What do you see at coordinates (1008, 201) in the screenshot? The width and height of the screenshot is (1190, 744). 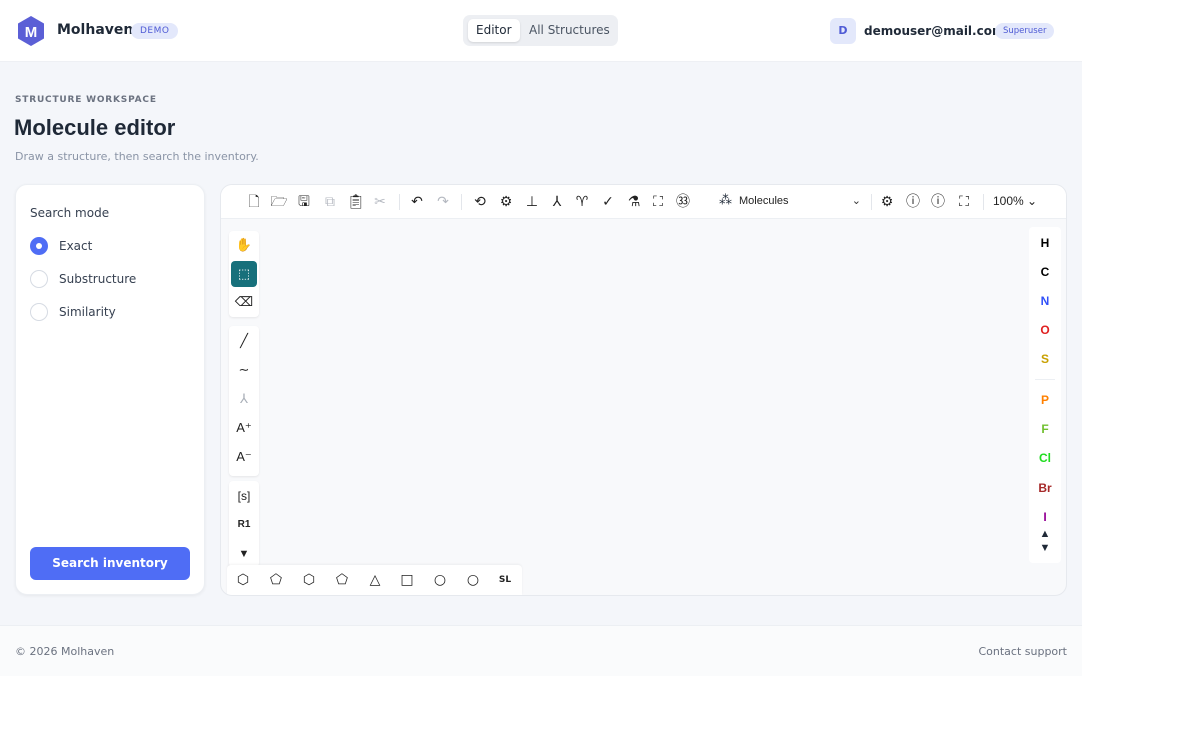 I see `zoom-value: 100%` at bounding box center [1008, 201].